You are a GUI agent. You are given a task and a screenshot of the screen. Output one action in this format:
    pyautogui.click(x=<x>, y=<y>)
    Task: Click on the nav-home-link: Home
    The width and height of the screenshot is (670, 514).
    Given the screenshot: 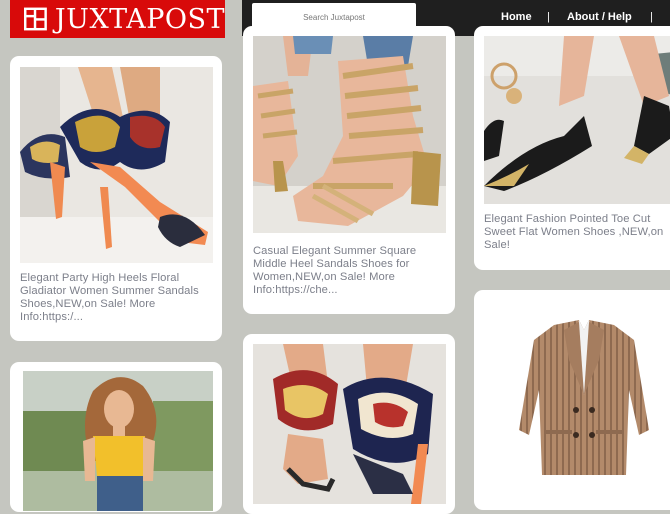 What is the action you would take?
    pyautogui.click(x=516, y=17)
    